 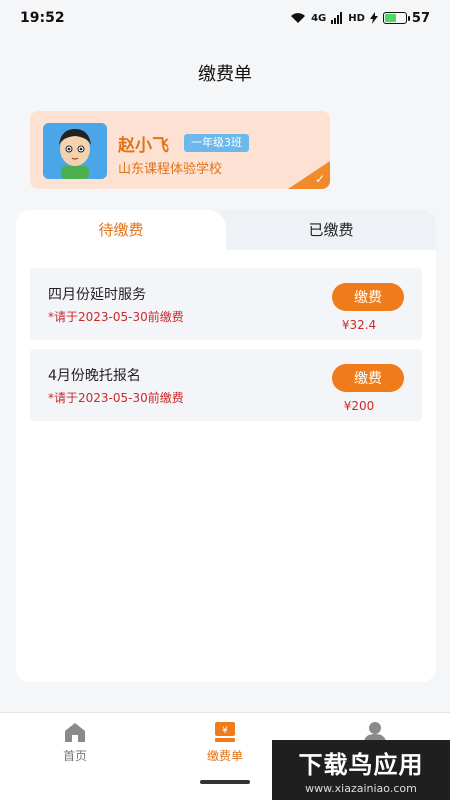 What do you see at coordinates (420, 18) in the screenshot?
I see `battery-percent: 57` at bounding box center [420, 18].